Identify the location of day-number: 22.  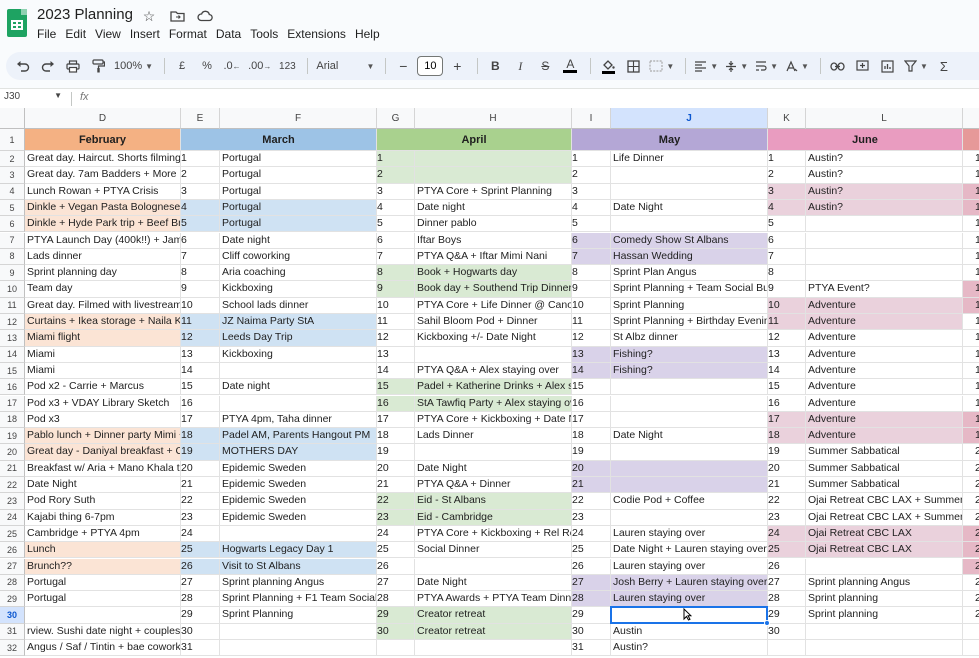
(200, 501).